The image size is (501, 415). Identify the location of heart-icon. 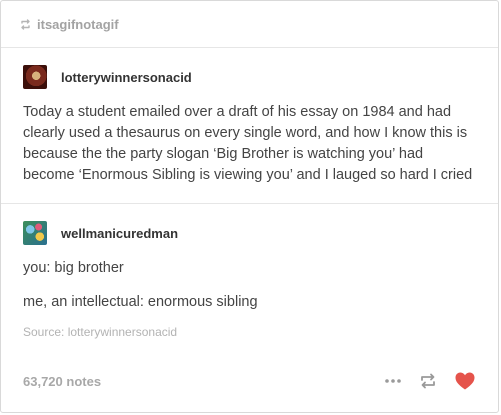
(465, 381).